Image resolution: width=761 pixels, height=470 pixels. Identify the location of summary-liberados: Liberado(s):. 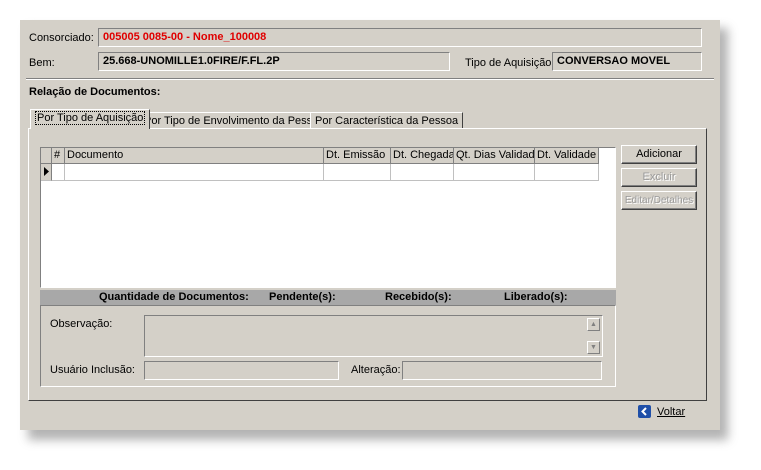
(536, 297).